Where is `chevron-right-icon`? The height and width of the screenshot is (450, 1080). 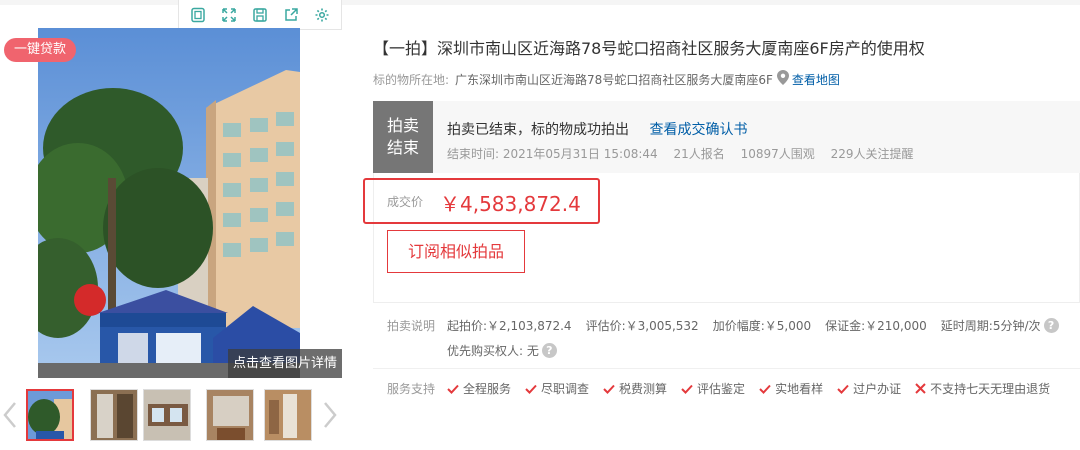 chevron-right-icon is located at coordinates (330, 415).